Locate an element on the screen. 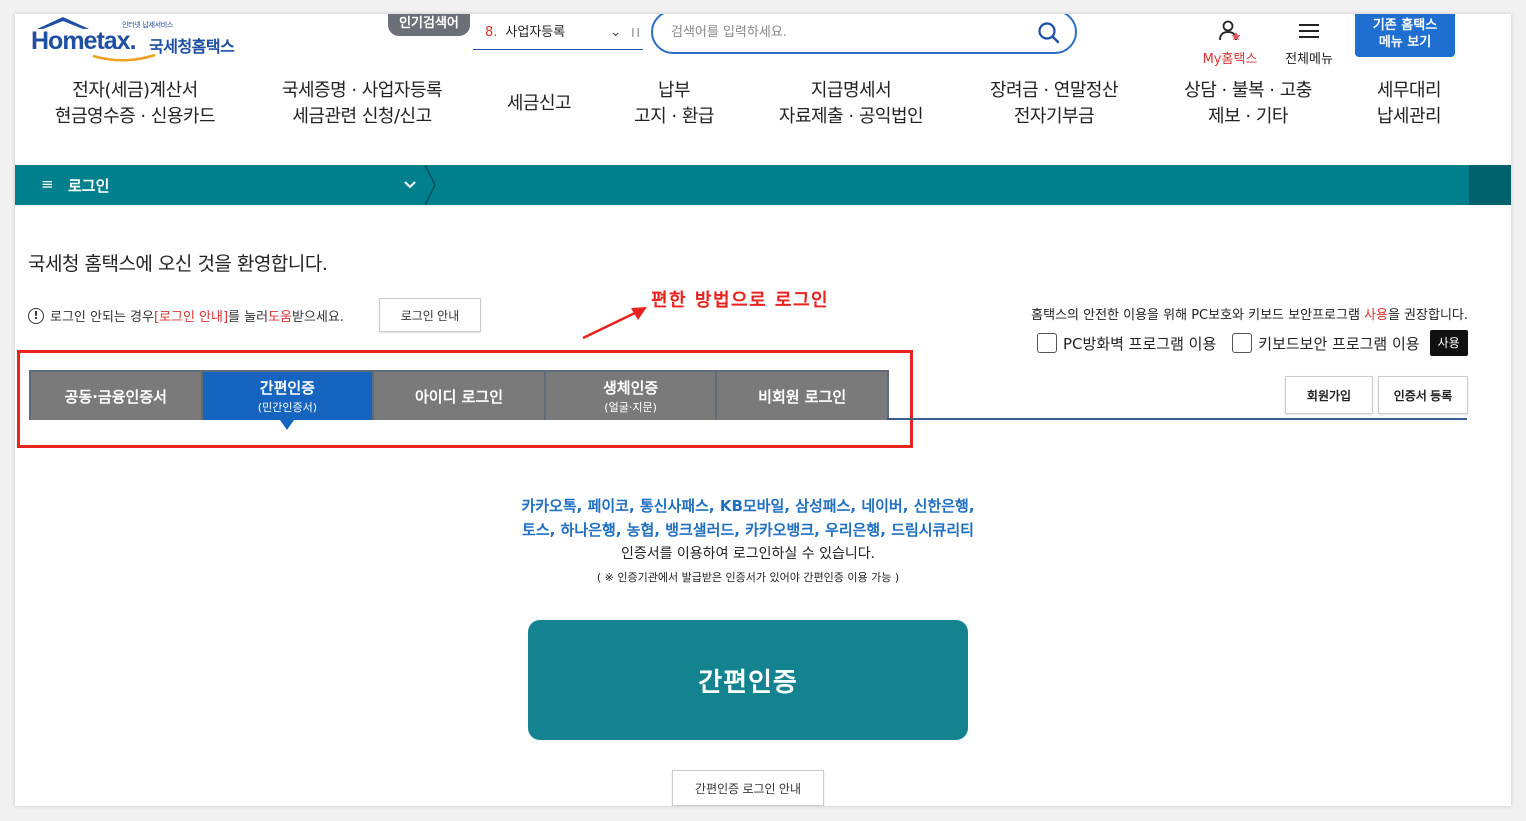  hometax-logo: 인터넷 납세서비스 Hometax. 국세청홈택스 is located at coordinates (138, 40).